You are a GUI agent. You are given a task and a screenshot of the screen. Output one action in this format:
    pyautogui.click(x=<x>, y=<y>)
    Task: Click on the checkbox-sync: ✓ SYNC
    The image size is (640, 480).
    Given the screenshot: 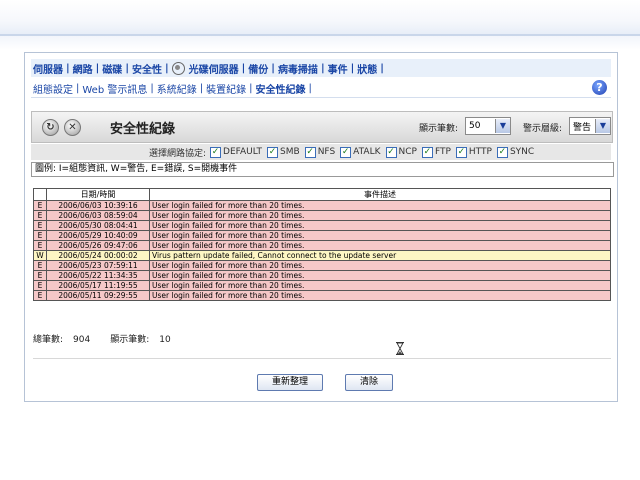 What is the action you would take?
    pyautogui.click(x=515, y=152)
    